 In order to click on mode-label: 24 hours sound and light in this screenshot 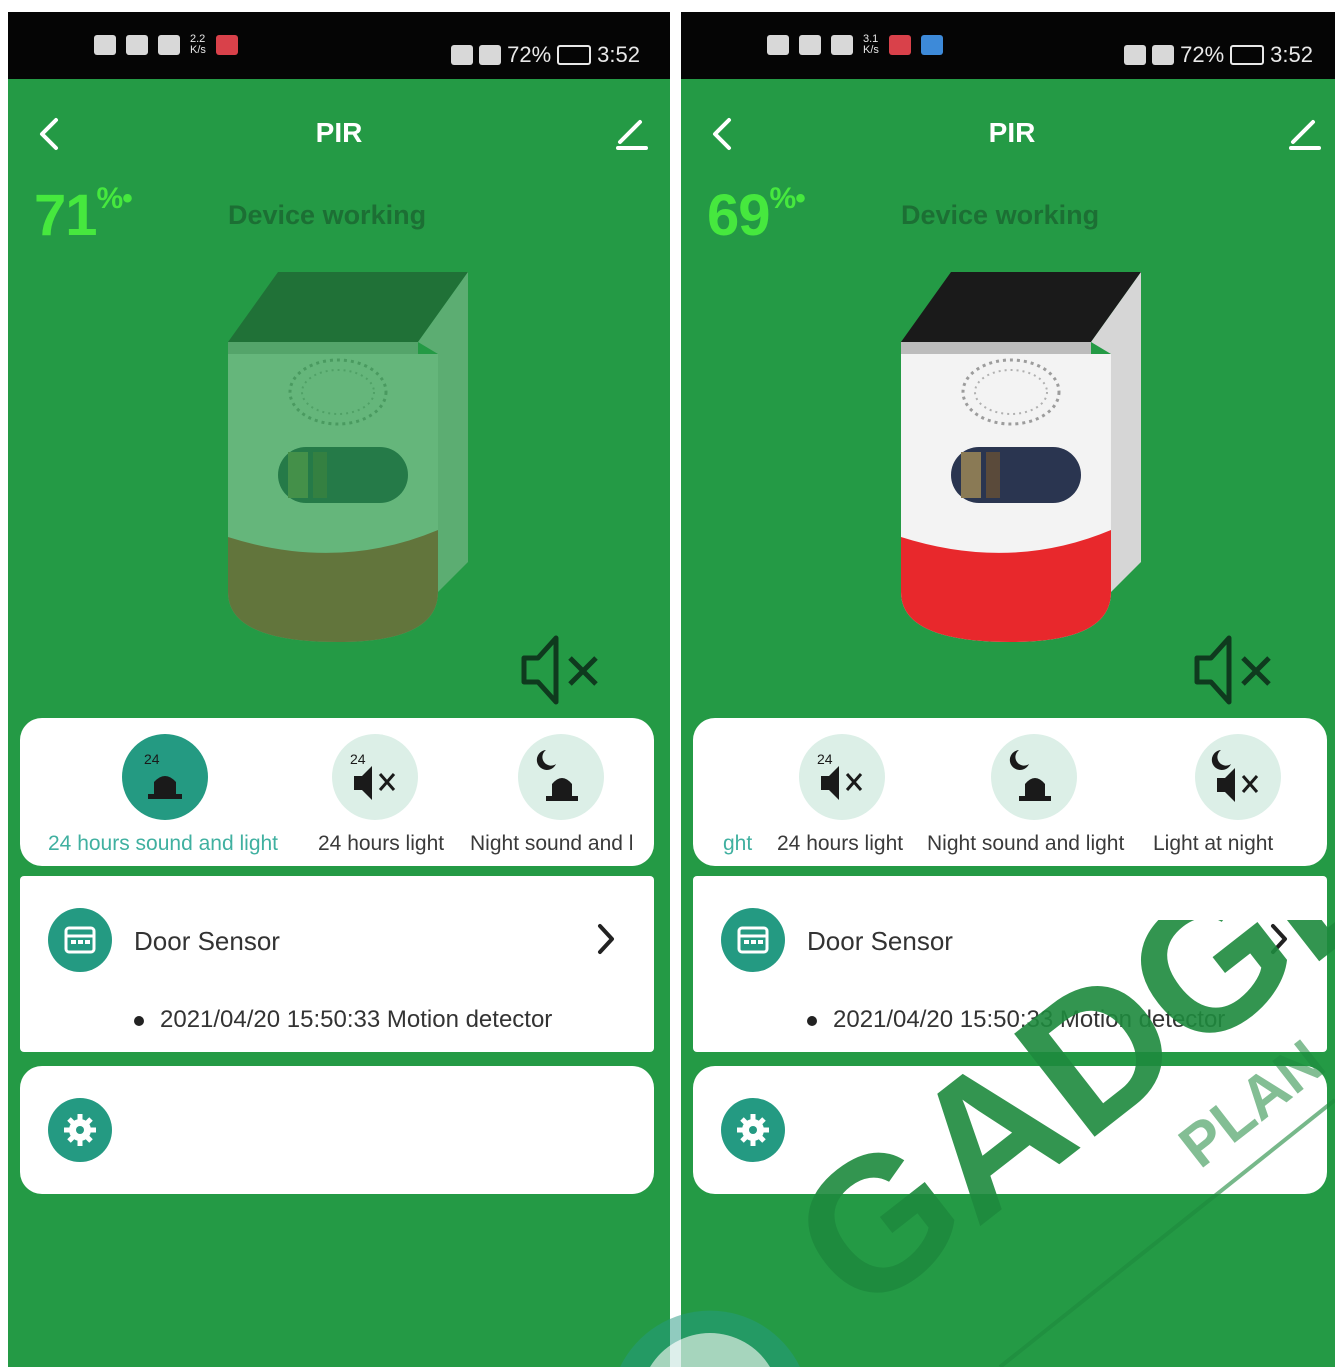, I will do `click(163, 843)`.